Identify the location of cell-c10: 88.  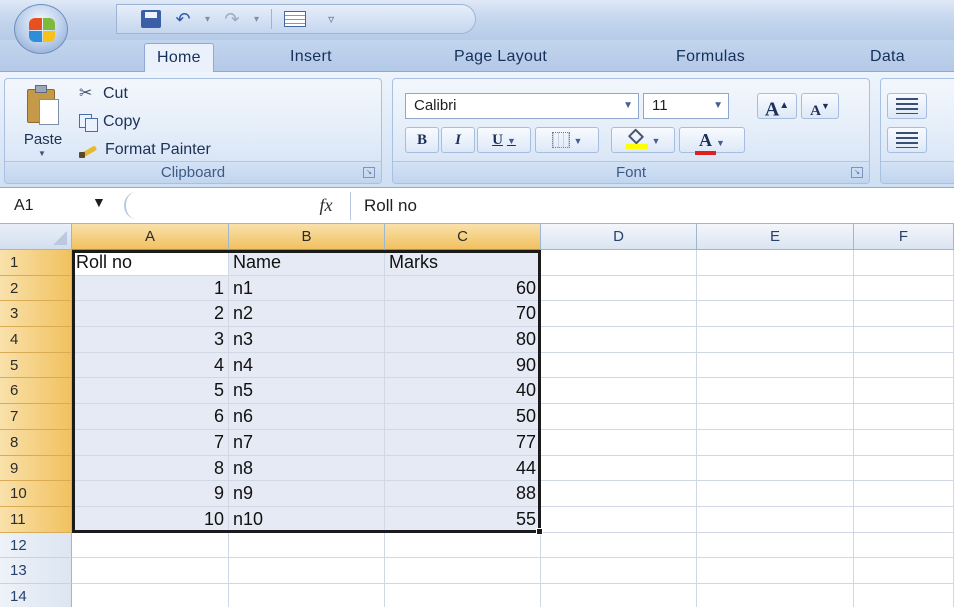
(463, 494).